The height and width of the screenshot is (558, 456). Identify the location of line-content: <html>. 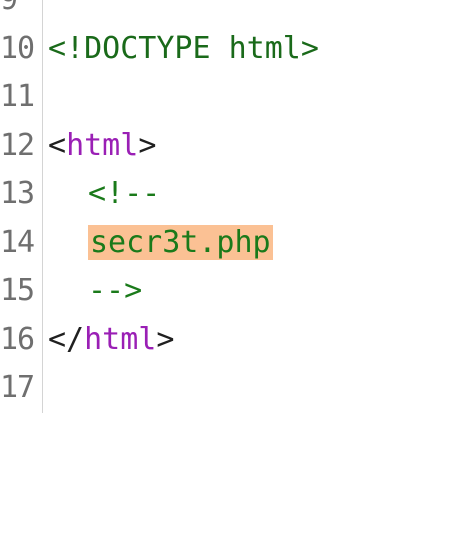
(102, 146).